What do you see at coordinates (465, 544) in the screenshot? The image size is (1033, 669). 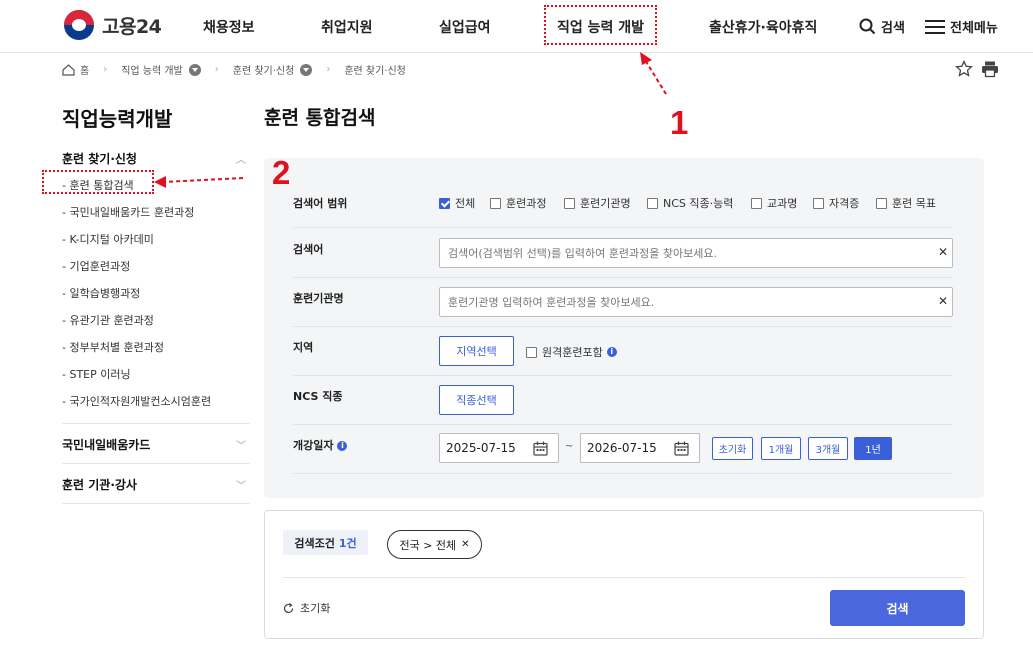 I see `remove-tag-icon: ✕` at bounding box center [465, 544].